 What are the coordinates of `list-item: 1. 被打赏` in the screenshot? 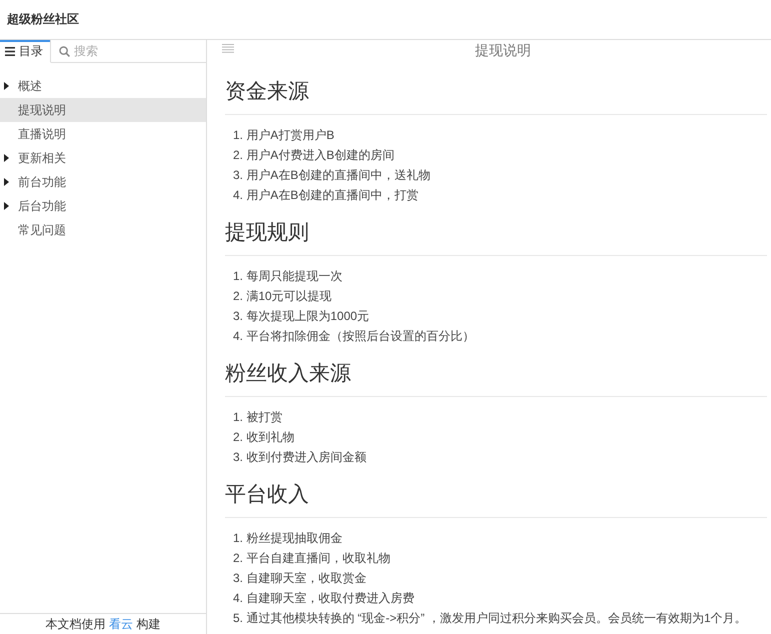 It's located at (257, 417).